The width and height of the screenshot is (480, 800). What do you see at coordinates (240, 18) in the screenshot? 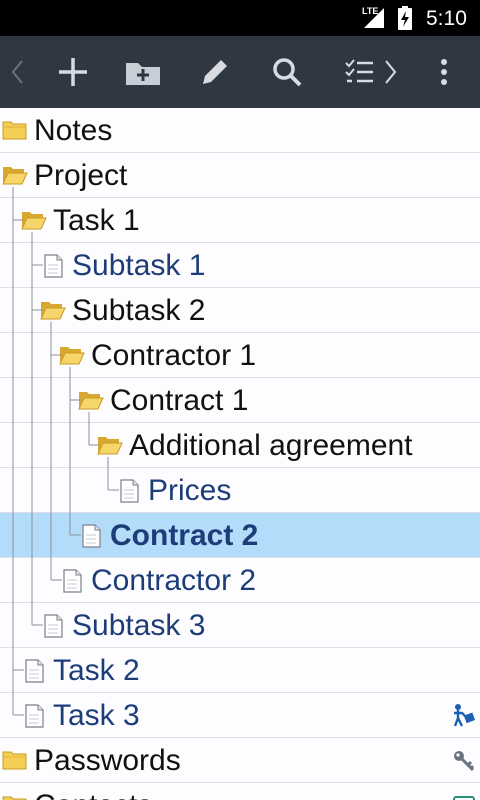
I see `status-bar: LTE 5:10` at bounding box center [240, 18].